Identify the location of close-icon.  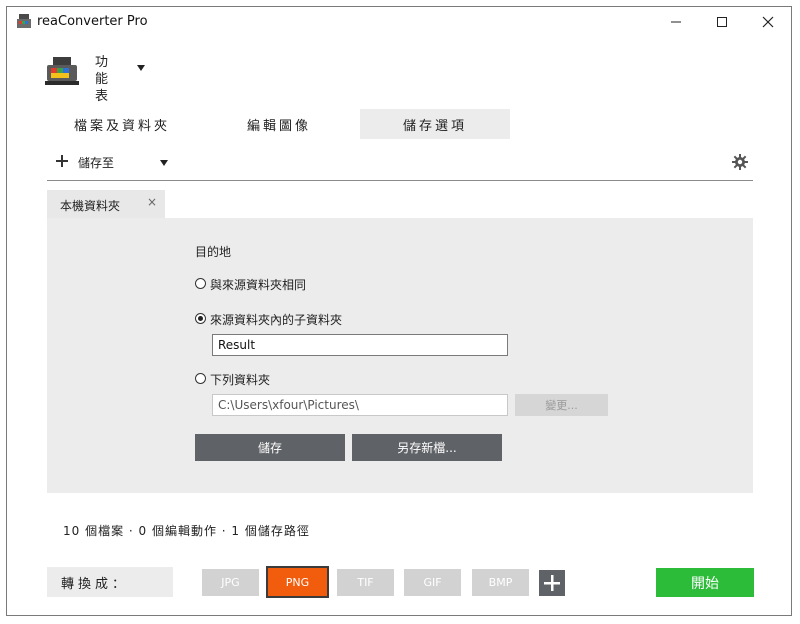
(768, 22).